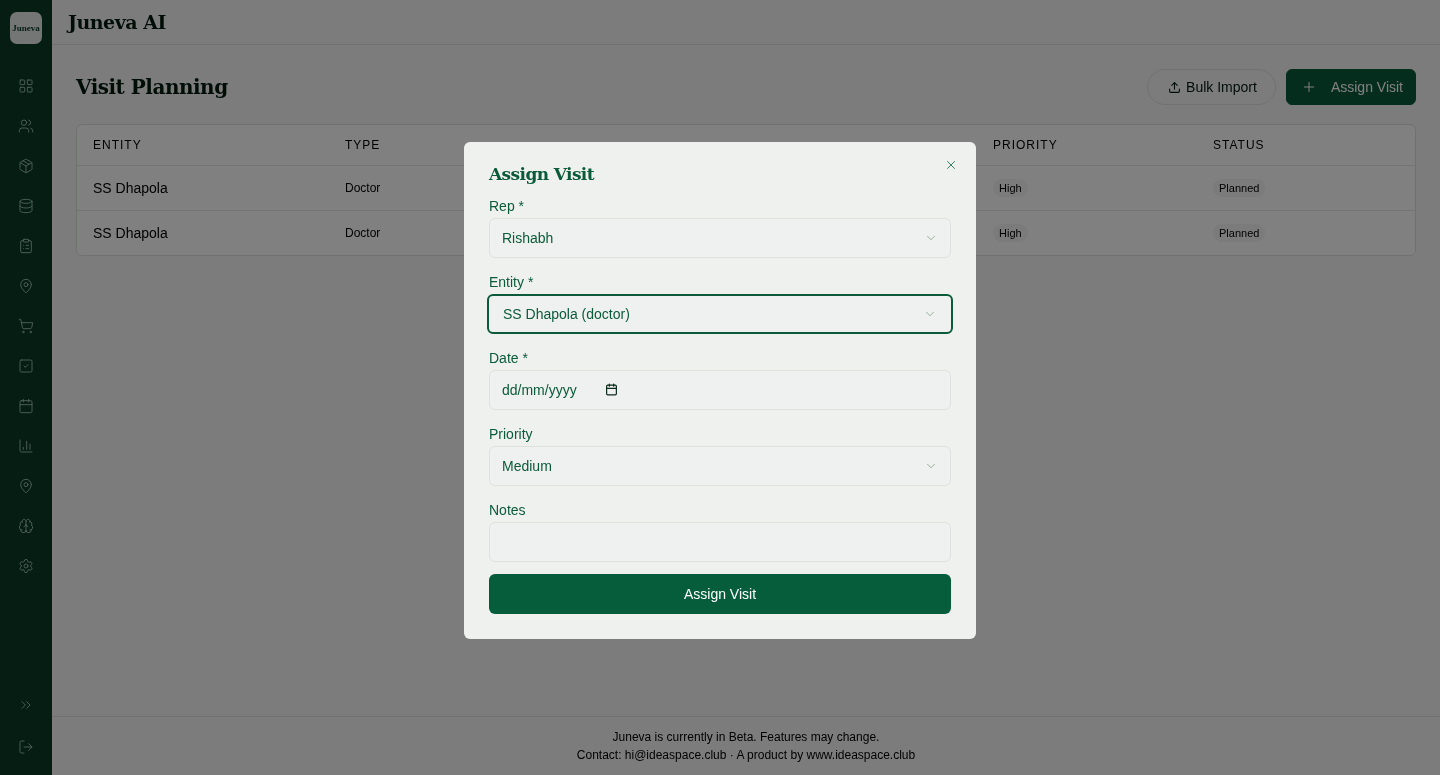 This screenshot has width=1440, height=775. Describe the element at coordinates (363, 145) in the screenshot. I see `column-header: TYPE` at that location.